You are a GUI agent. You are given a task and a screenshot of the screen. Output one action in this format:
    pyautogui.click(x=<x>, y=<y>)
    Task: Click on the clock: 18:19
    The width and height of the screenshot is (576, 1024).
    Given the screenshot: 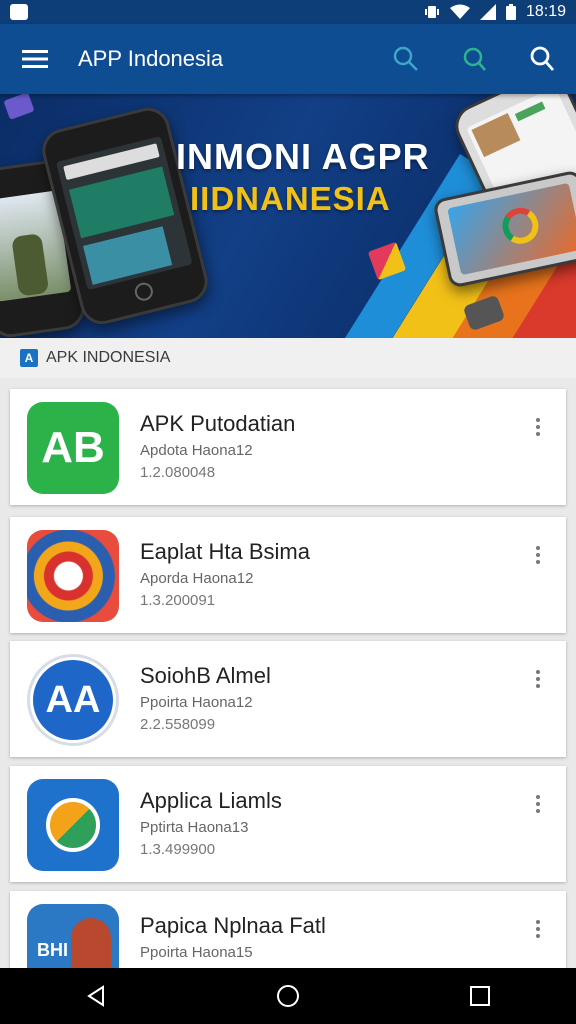 What is the action you would take?
    pyautogui.click(x=545, y=11)
    